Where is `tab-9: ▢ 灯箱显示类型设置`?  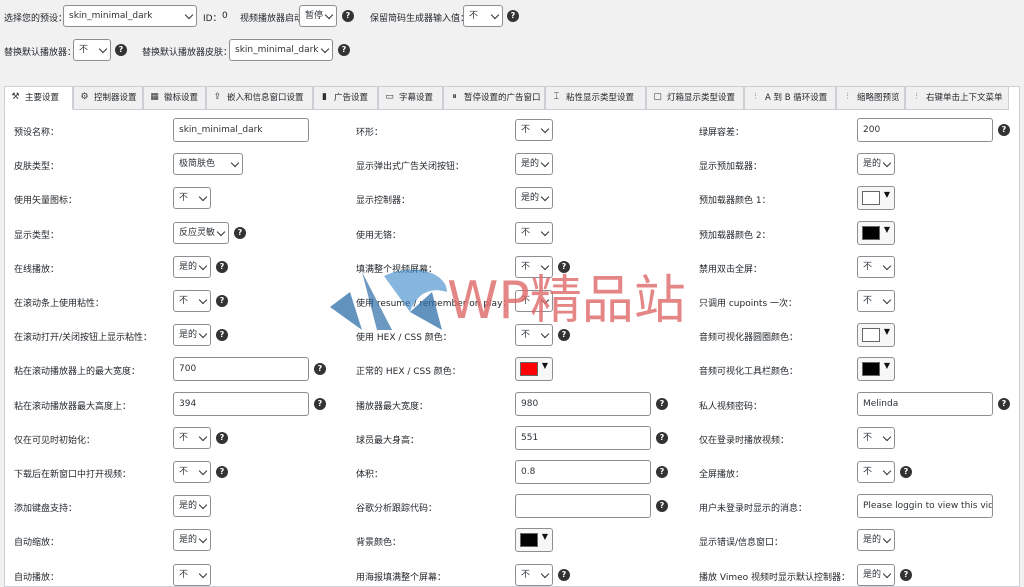
tab-9: ▢ 灯箱显示类型设置 is located at coordinates (695, 98).